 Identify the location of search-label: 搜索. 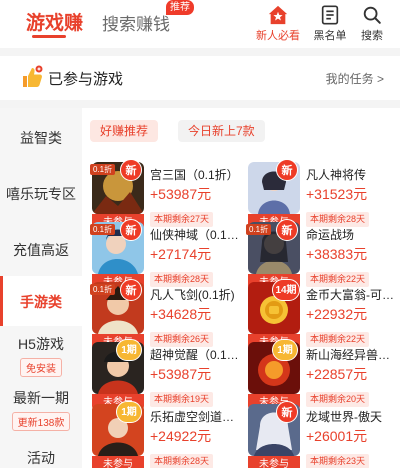
(372, 36).